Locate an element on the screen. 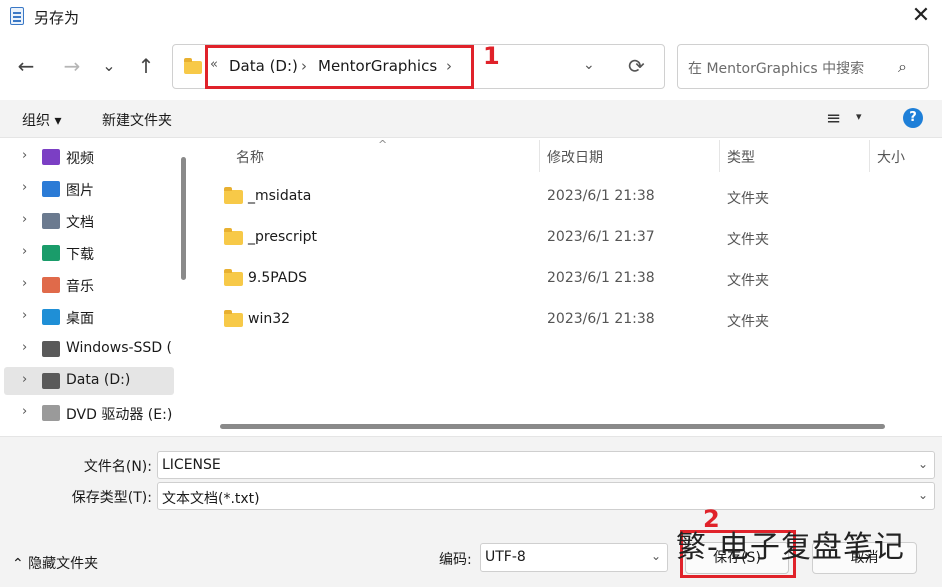 Image resolution: width=942 pixels, height=587 pixels. sidebar-item: › Windows-SSD ( is located at coordinates (89, 349).